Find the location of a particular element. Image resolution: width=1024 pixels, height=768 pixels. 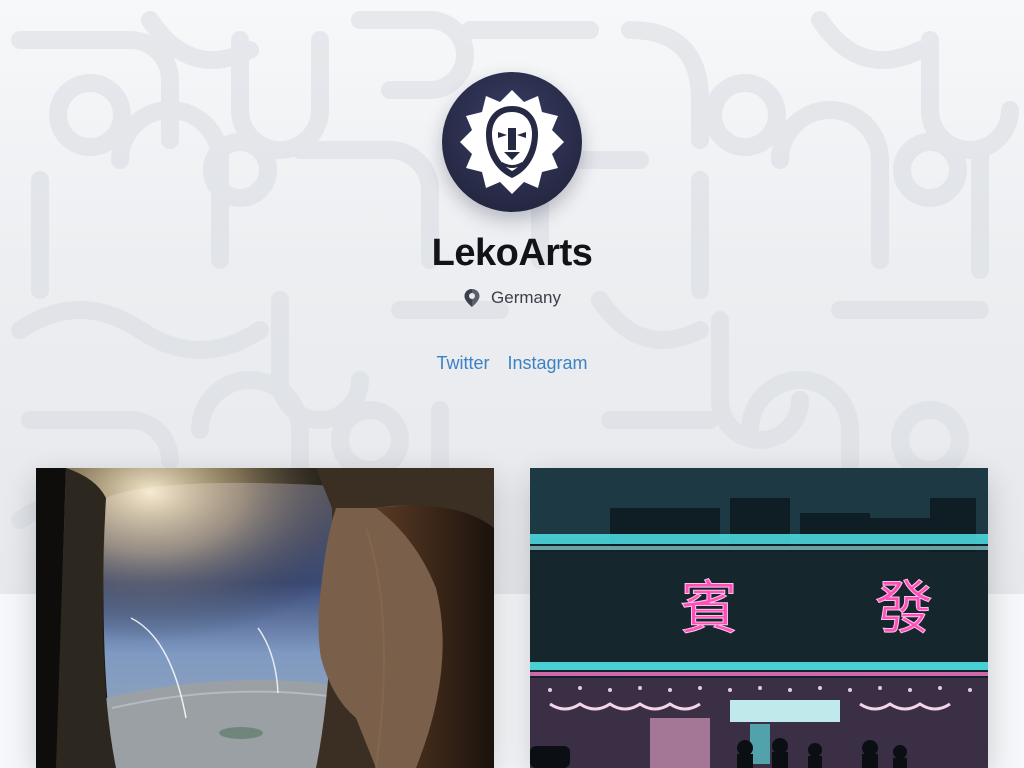

neon-sign-right: 發 is located at coordinates (904, 608).